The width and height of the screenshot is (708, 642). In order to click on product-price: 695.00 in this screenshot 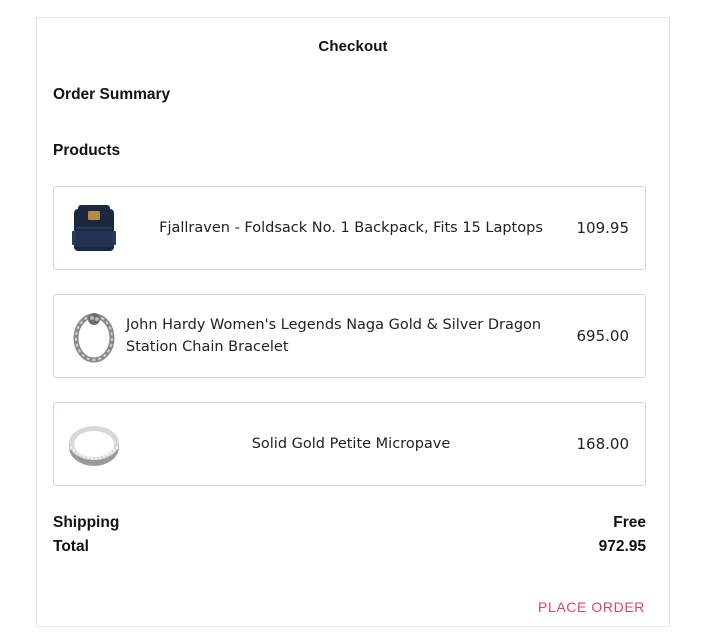, I will do `click(603, 336)`.